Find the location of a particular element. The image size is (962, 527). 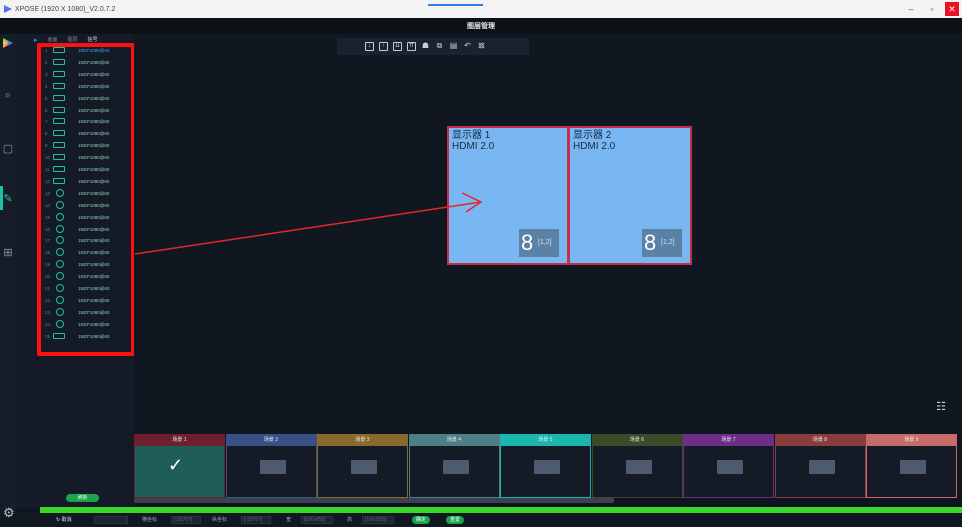

scene-group: 场景 4 is located at coordinates (454, 466).